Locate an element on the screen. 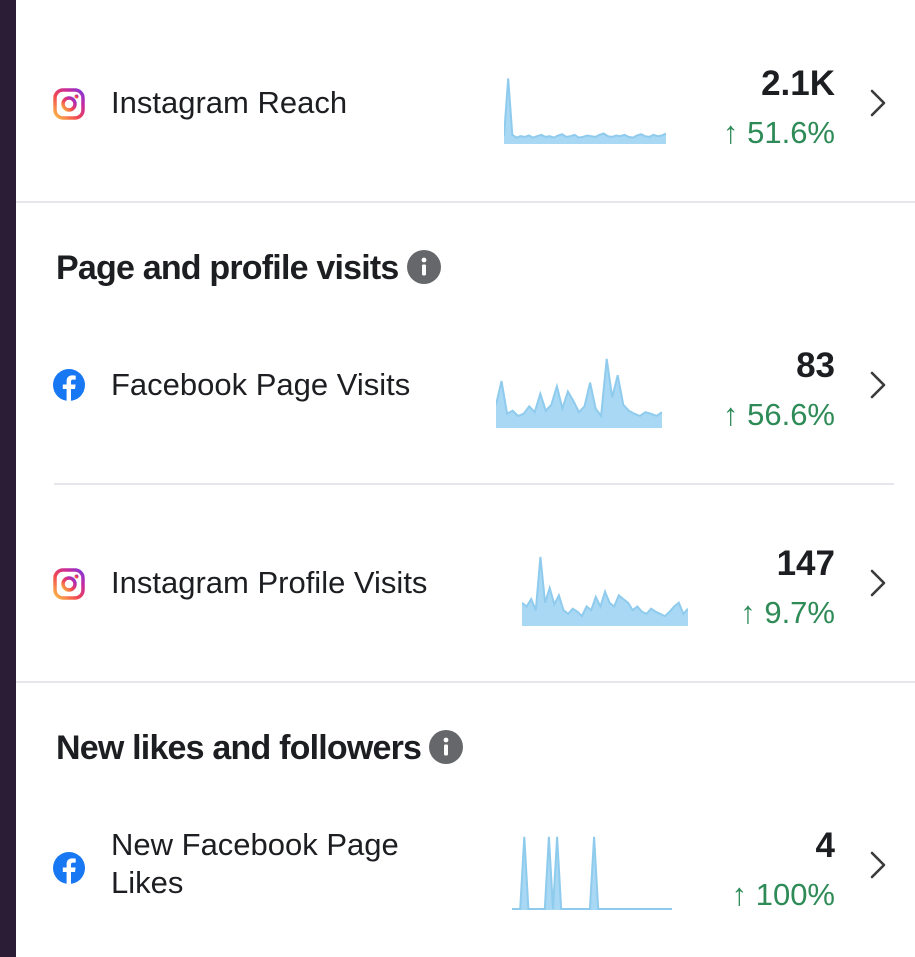 This screenshot has height=957, width=915. section-title-new-likes-followers: New likes and followers is located at coordinates (260, 748).